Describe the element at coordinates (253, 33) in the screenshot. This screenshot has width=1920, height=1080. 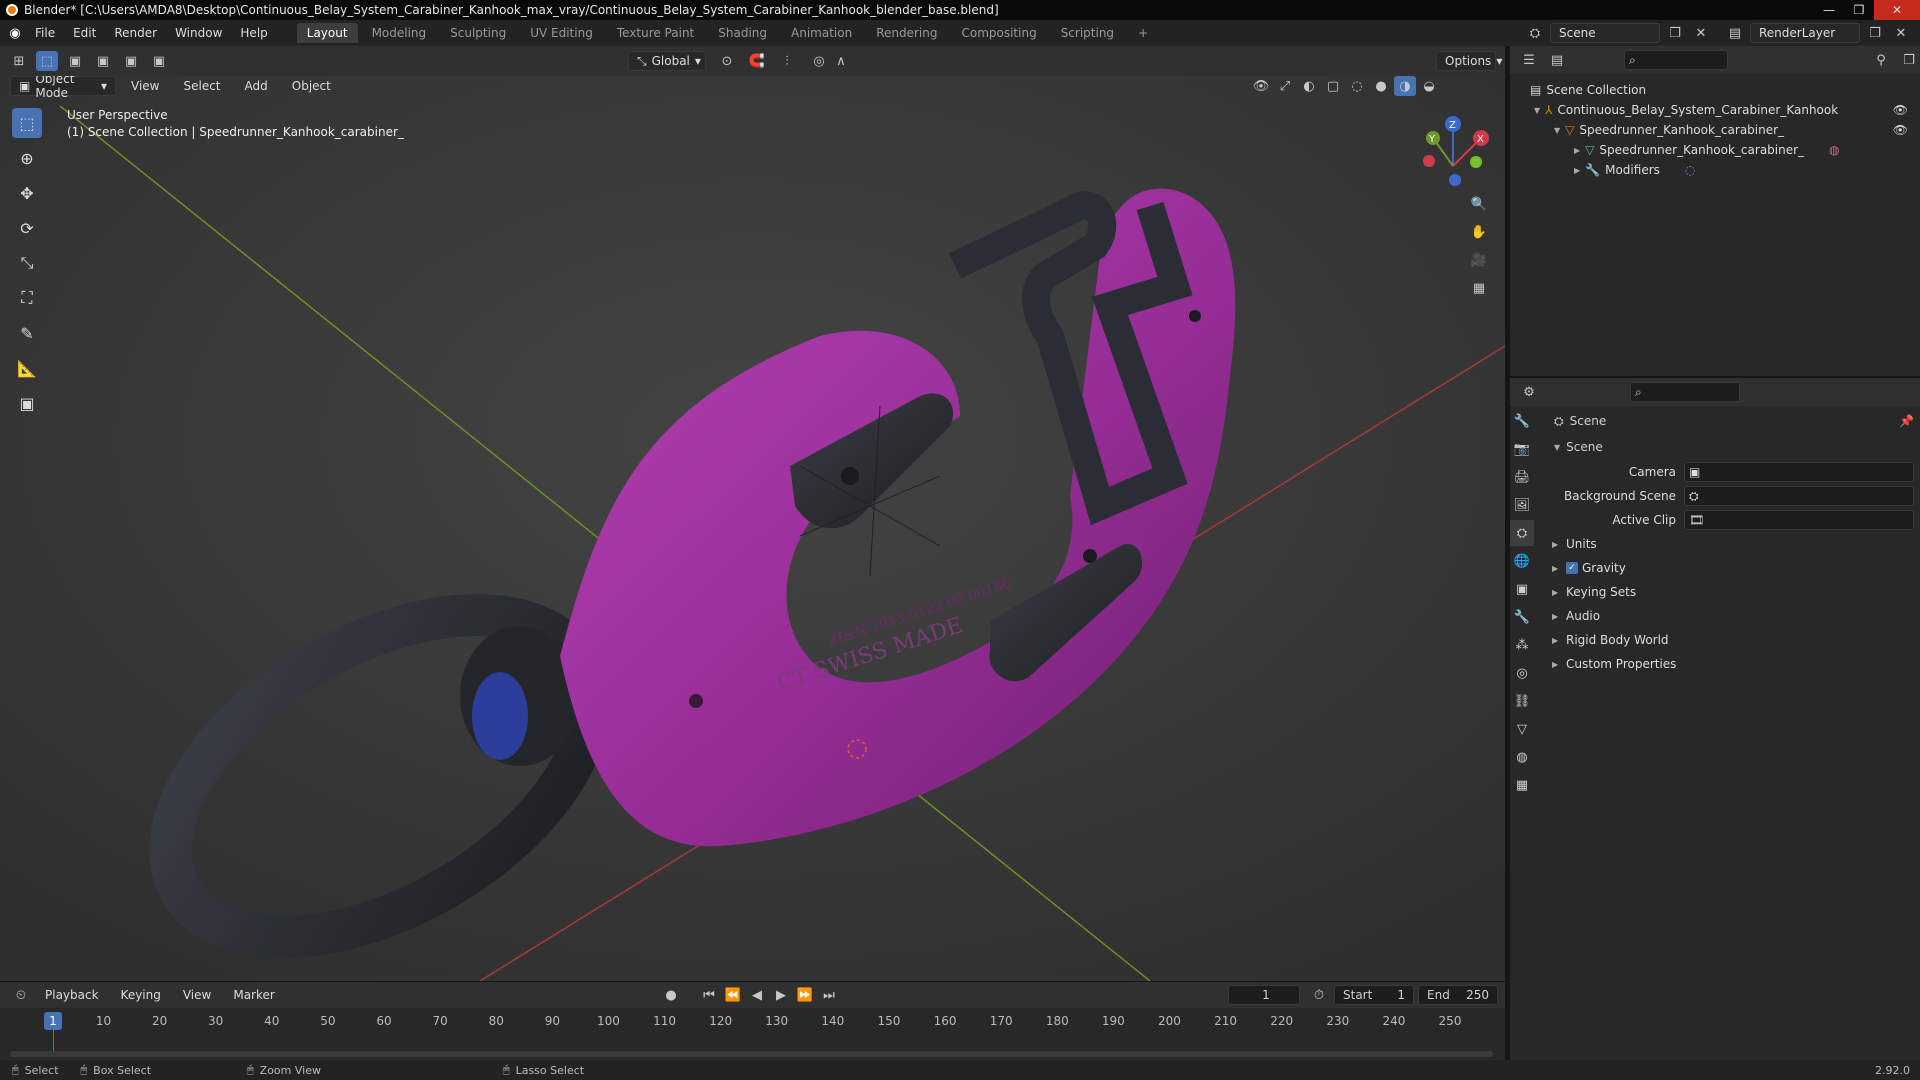
I see `menu-help: Help` at that location.